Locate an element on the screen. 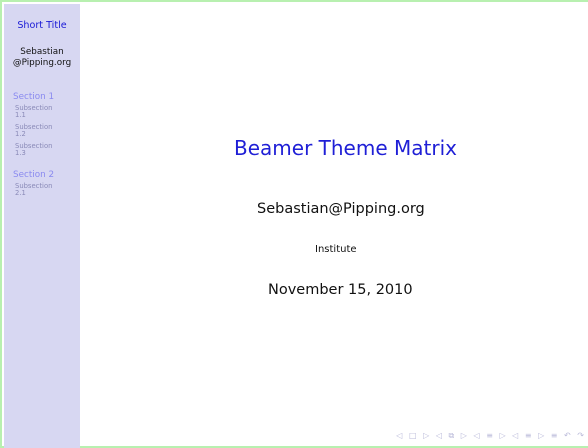  sidebar-author: Sebastian @Pipping.org is located at coordinates (42, 58).